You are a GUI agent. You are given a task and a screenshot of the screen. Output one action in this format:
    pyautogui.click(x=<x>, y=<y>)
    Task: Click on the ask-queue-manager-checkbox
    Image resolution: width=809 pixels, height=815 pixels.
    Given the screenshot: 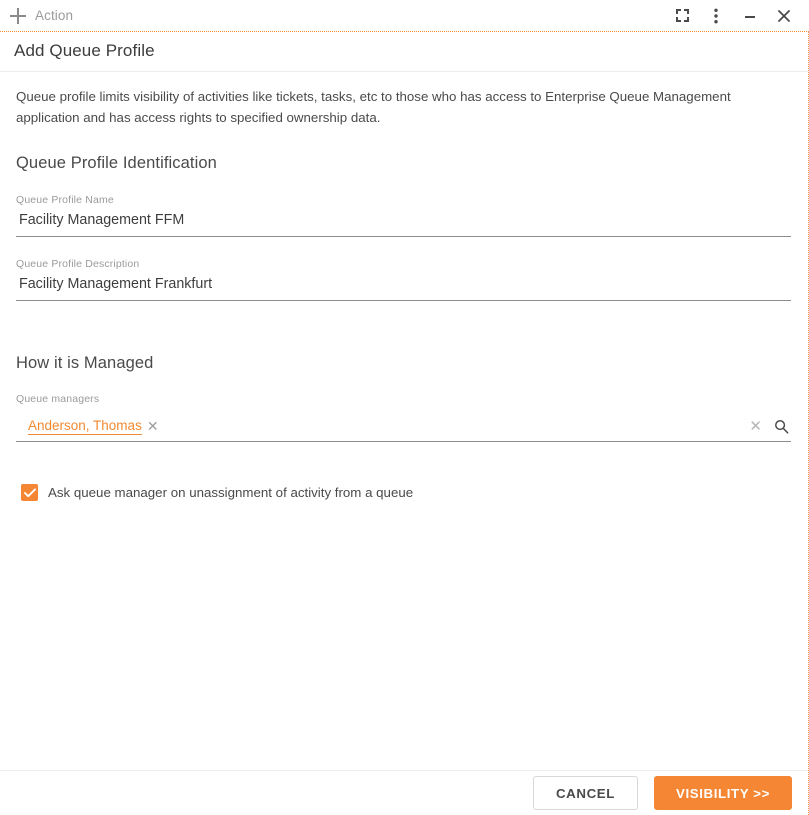 What is the action you would take?
    pyautogui.click(x=29, y=492)
    